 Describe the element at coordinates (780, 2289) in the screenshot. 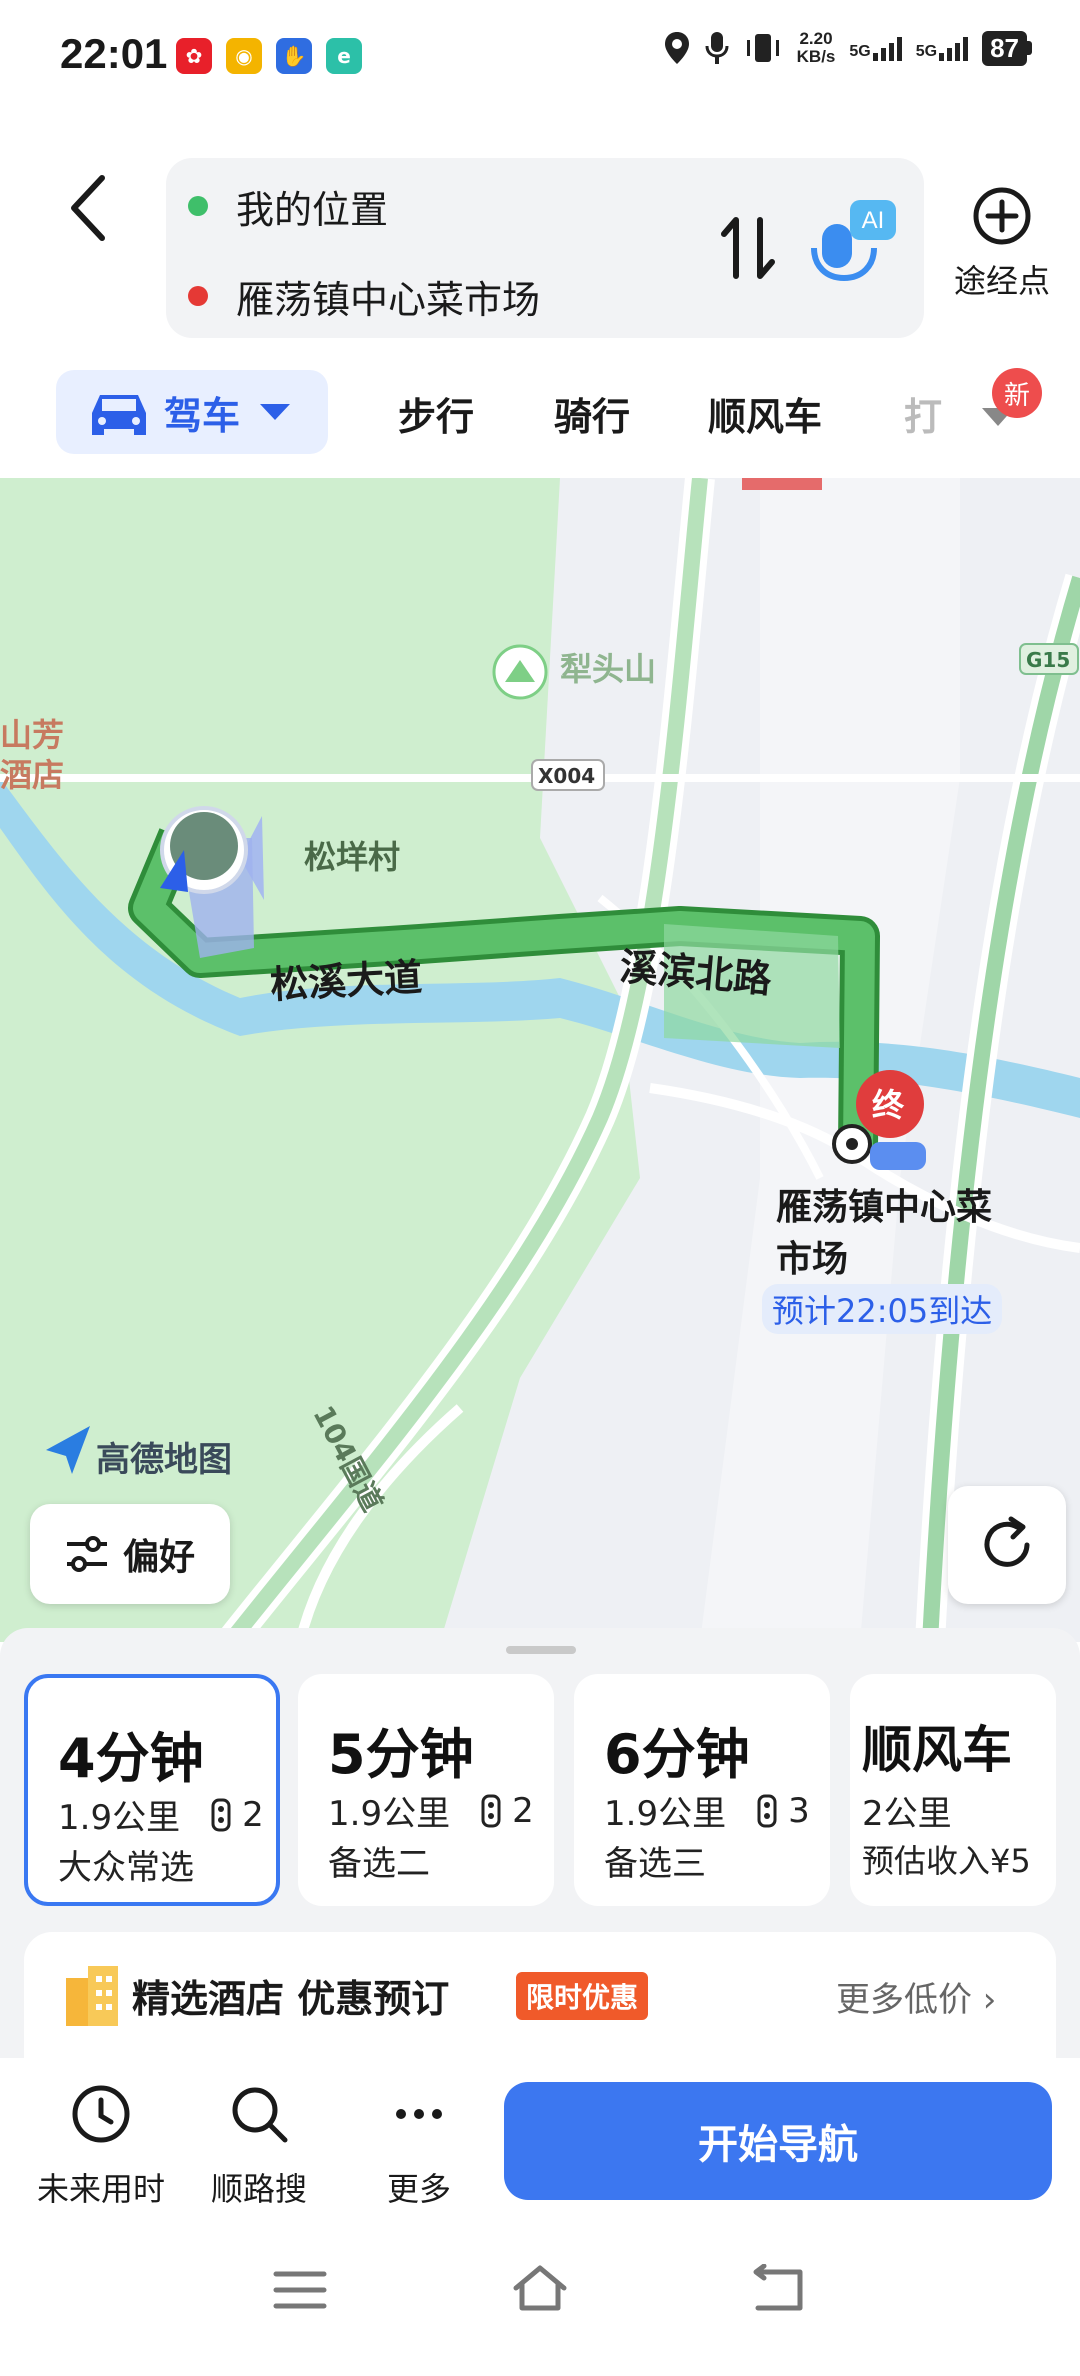

I see `back-nav-icon` at that location.